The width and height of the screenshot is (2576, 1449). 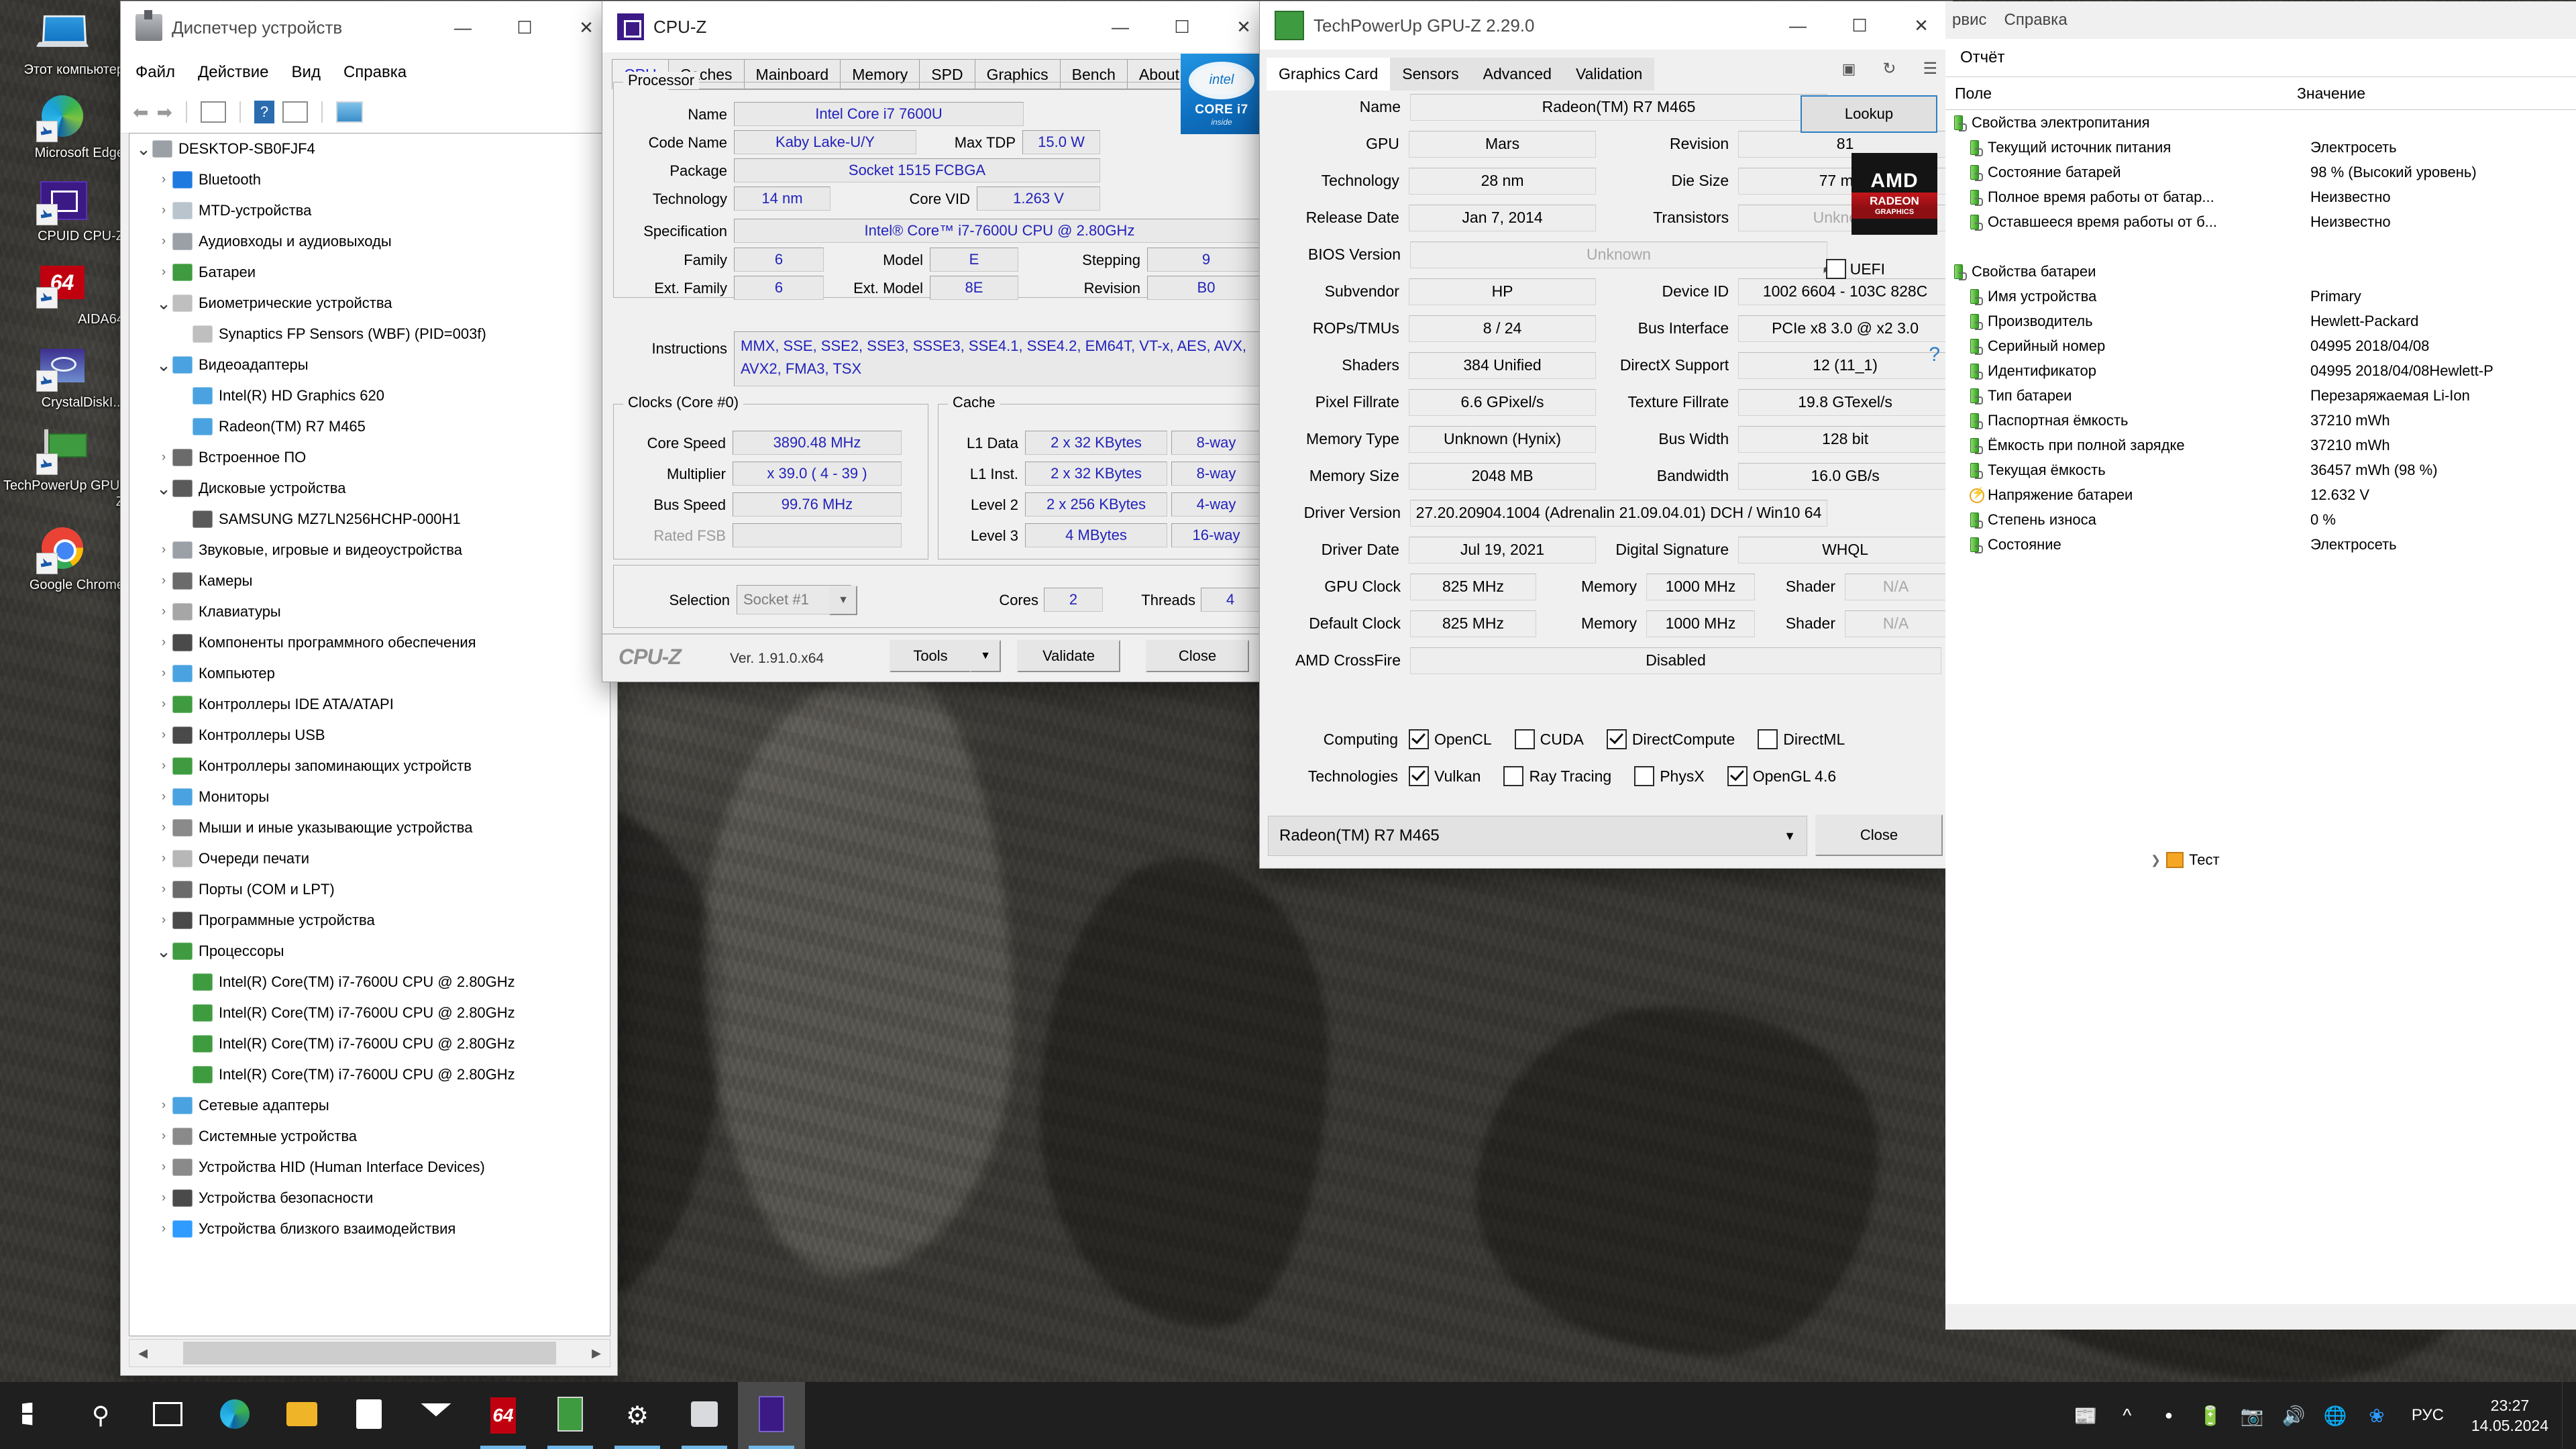 I want to click on device-tree-item: › Сетевые адаптеры, so click(x=369, y=1105).